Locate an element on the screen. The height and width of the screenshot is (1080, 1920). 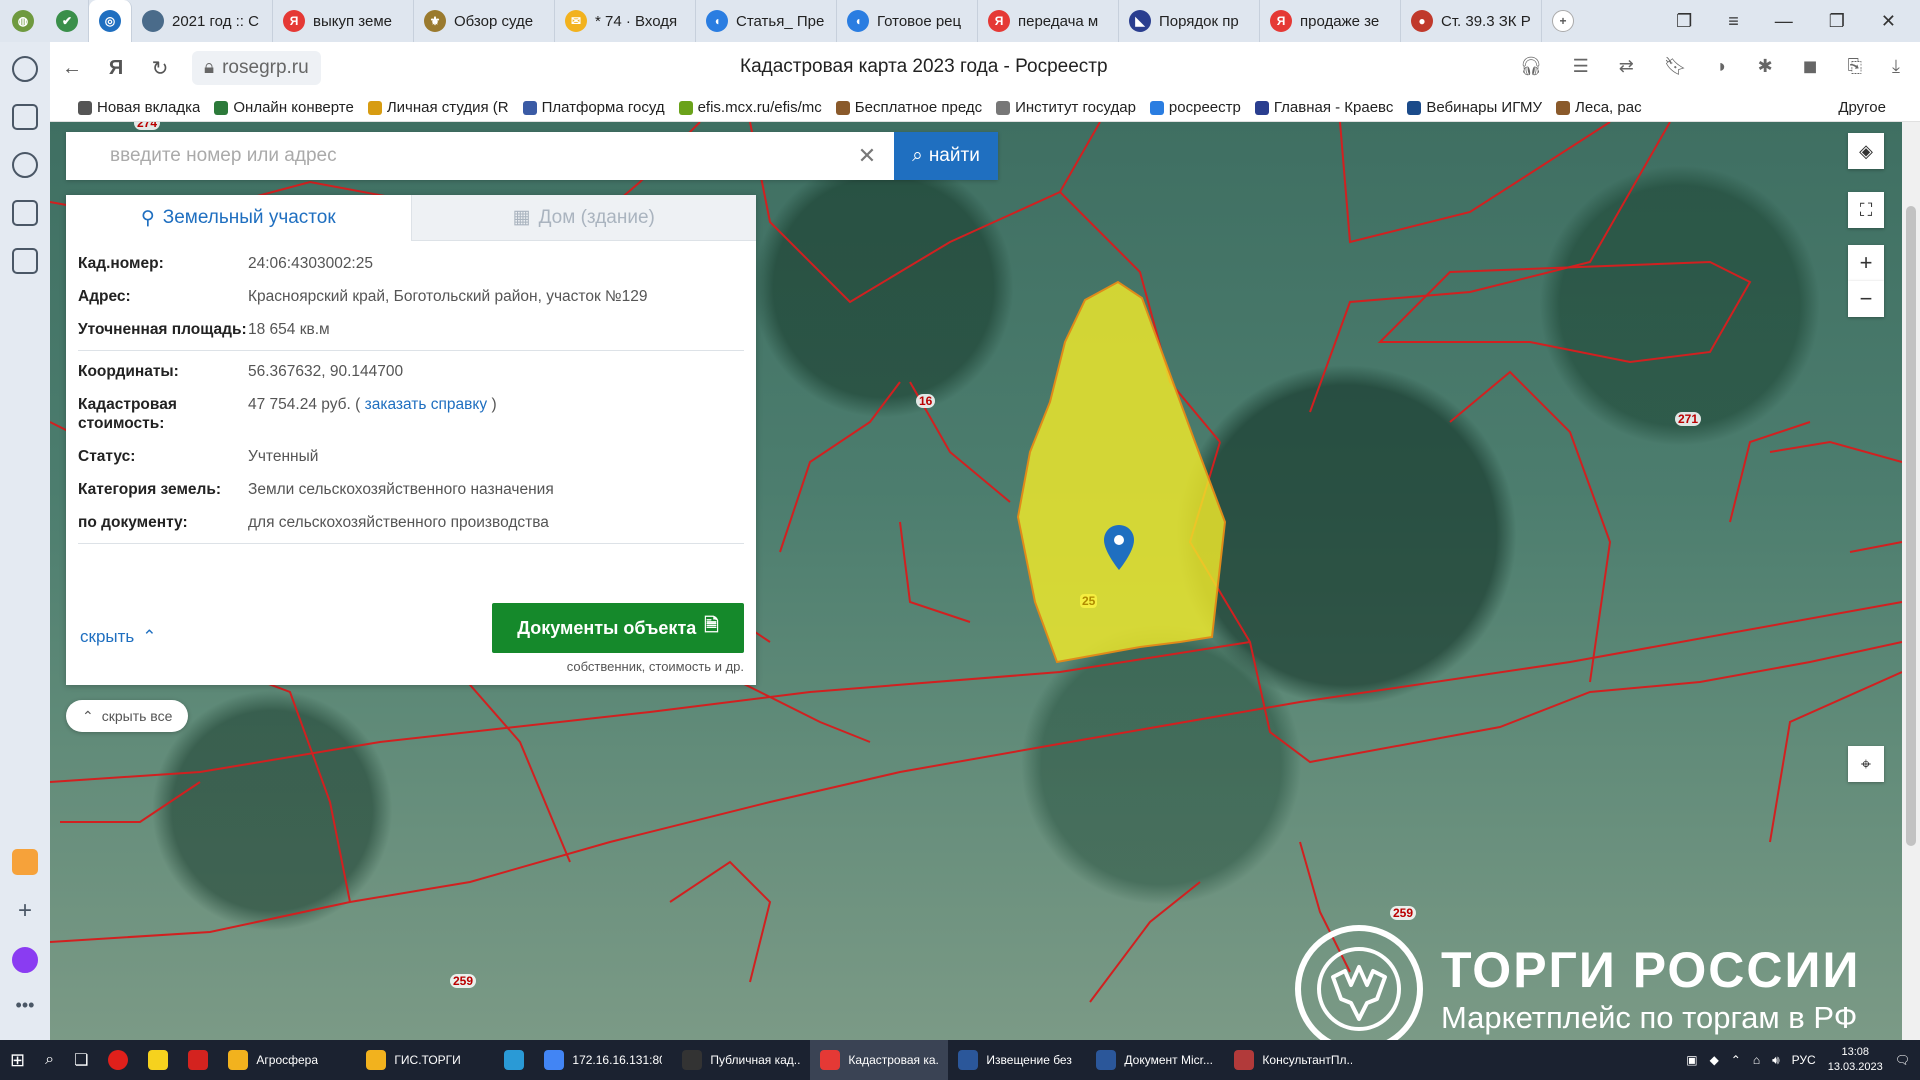
bookmark-item: росреестр is located at coordinates (1195, 107).